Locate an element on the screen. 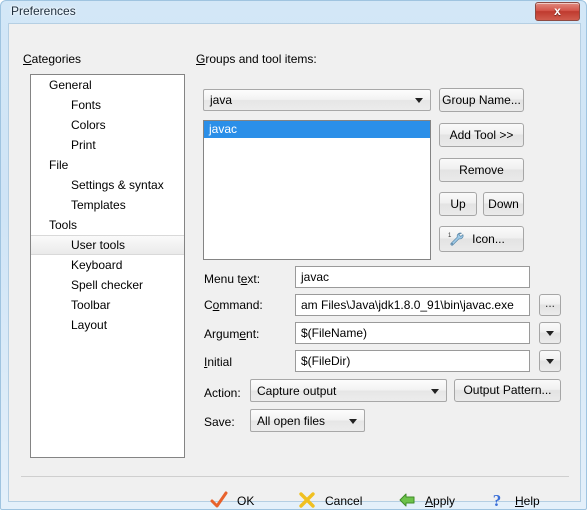  save-select: All open files is located at coordinates (307, 420).